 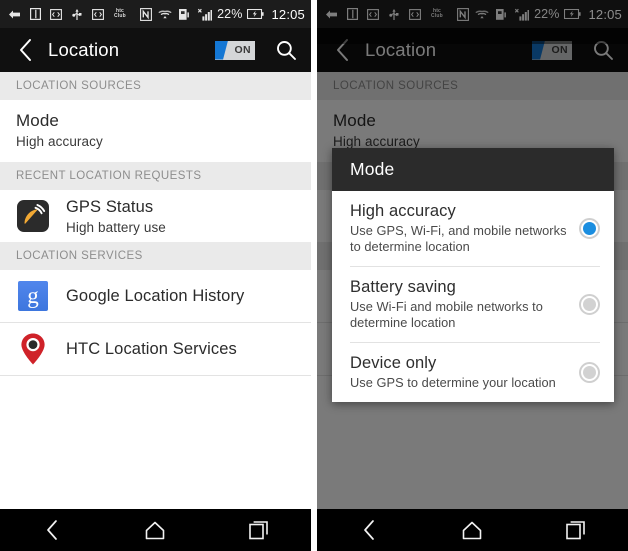 I want to click on google-location-history-title: Google Location History, so click(x=155, y=295).